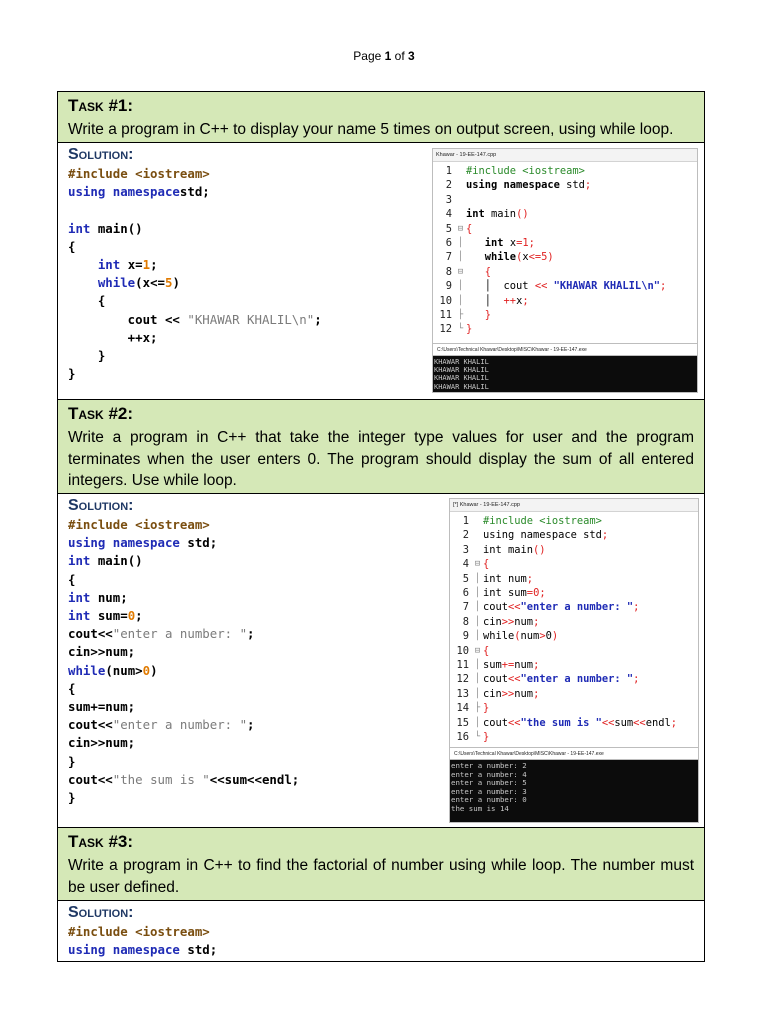 Image resolution: width=768 pixels, height=1024 pixels. Describe the element at coordinates (480, 808) in the screenshot. I see `console-line: the sum is 14` at that location.